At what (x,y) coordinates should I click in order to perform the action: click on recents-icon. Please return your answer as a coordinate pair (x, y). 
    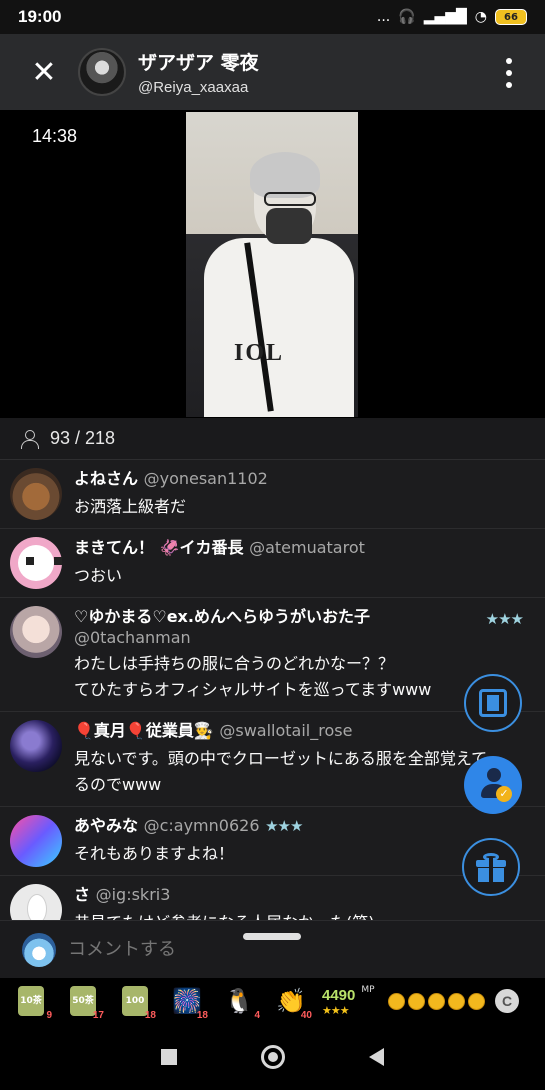
    Looking at the image, I should click on (169, 1057).